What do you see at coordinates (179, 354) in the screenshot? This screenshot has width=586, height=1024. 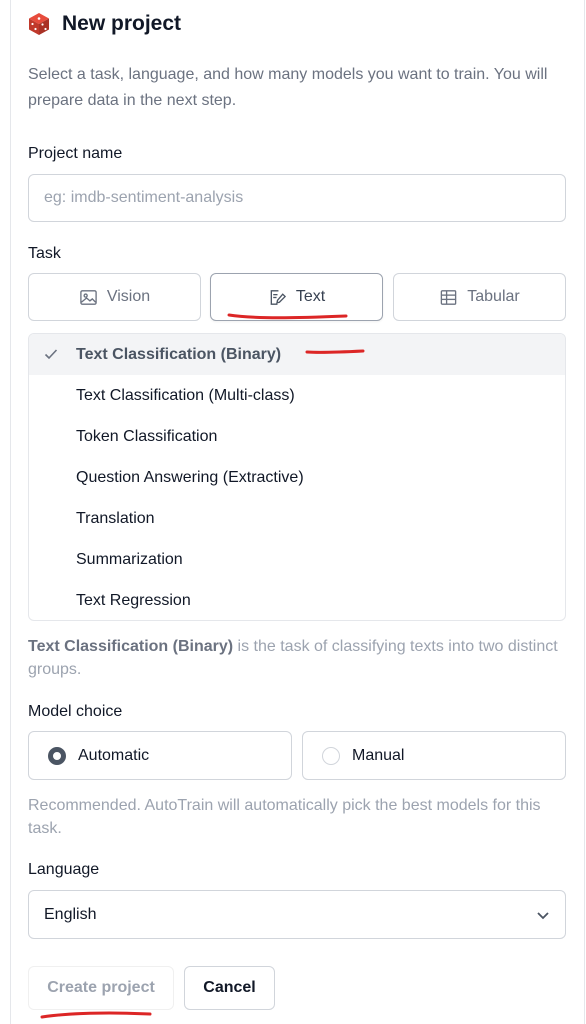 I see `task-option-label: Text Classification (Binary)` at bounding box center [179, 354].